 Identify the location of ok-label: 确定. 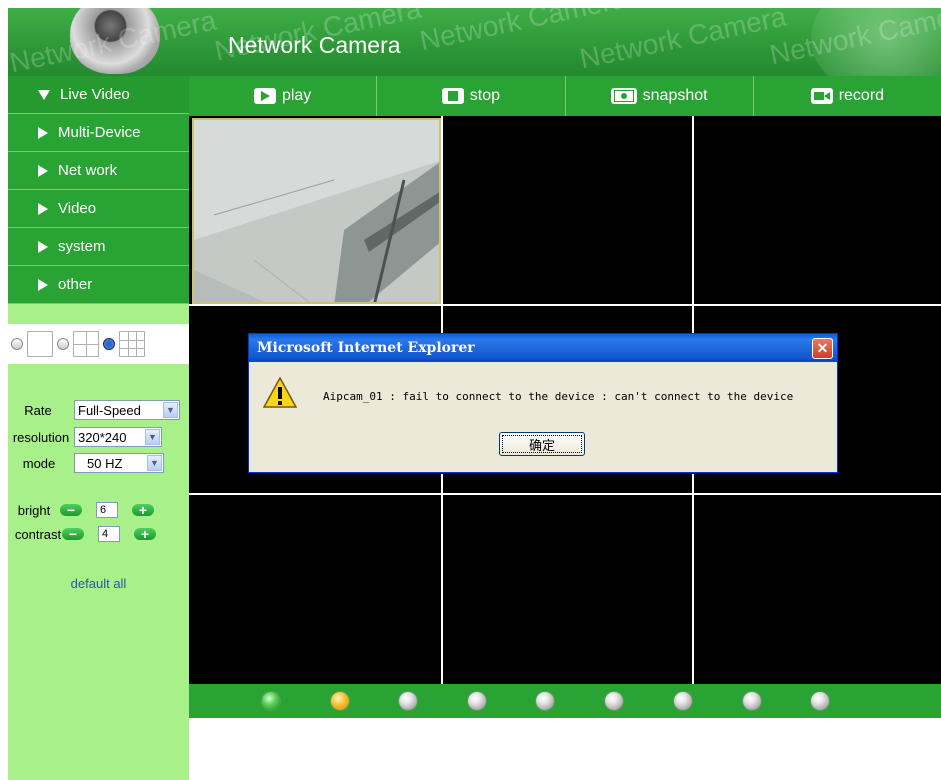
(541, 445).